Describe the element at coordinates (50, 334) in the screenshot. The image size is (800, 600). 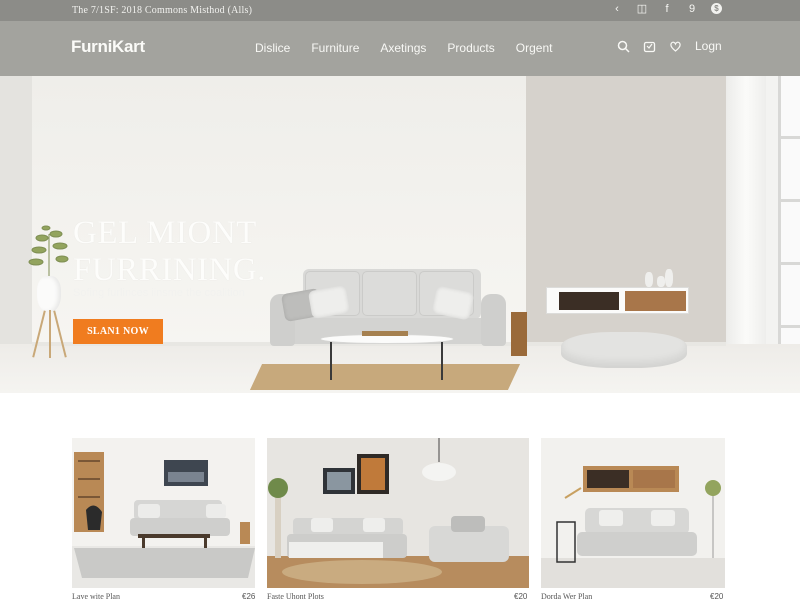
I see `plant-stand-leg` at that location.